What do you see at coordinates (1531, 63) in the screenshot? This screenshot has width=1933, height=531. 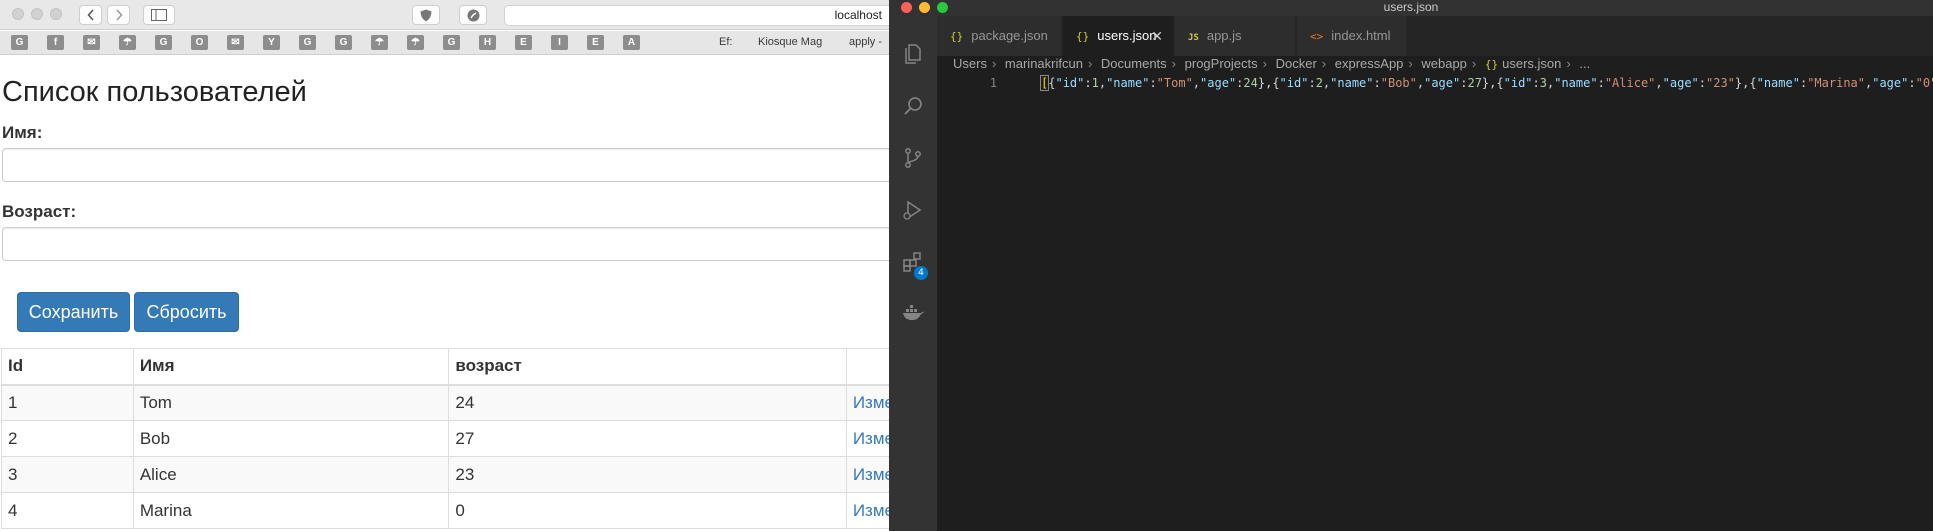 I see `breadcrumb-item: users.json` at bounding box center [1531, 63].